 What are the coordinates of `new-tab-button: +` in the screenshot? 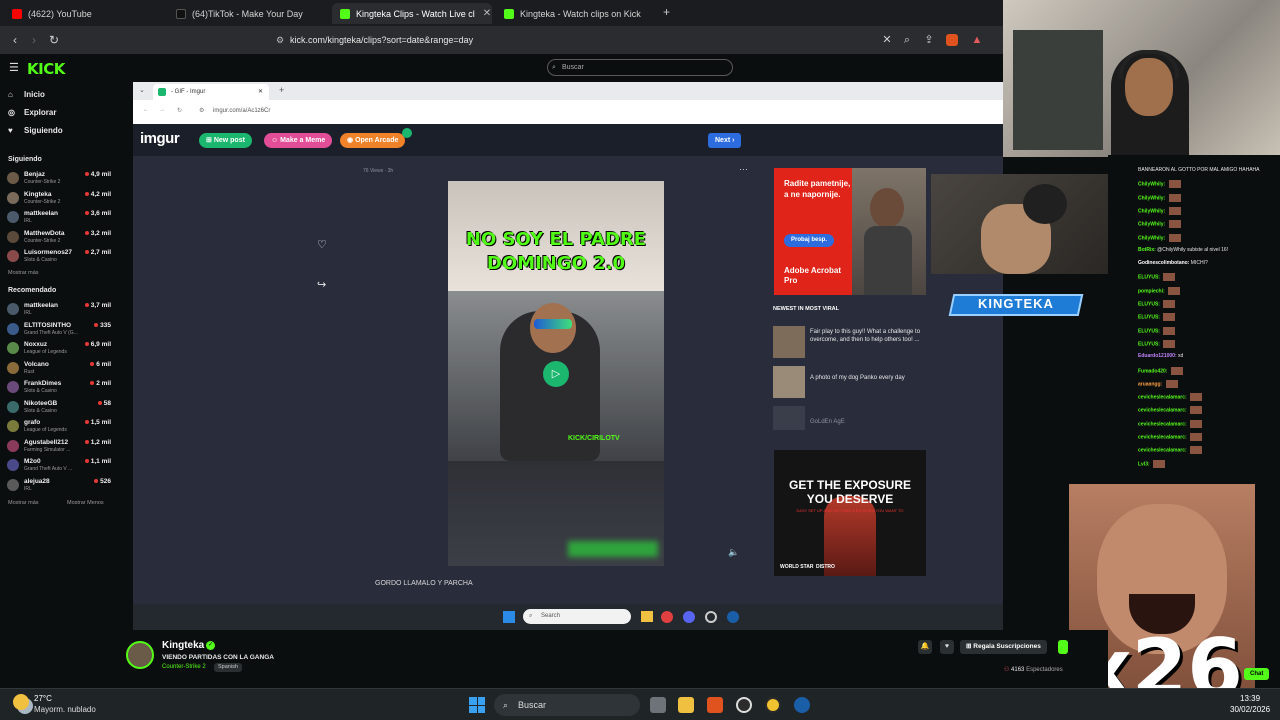 It's located at (666, 12).